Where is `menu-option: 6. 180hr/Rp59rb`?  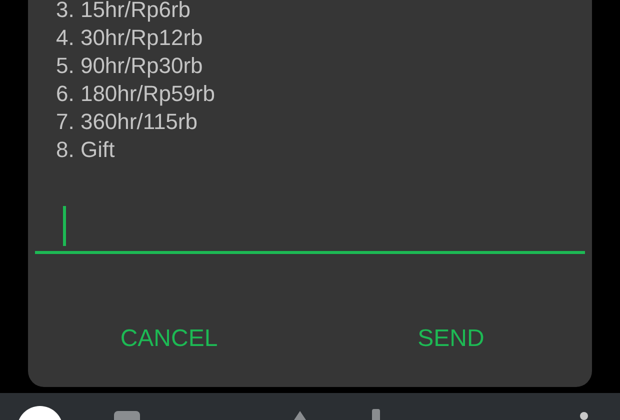
menu-option: 6. 180hr/Rp59rb is located at coordinates (135, 94).